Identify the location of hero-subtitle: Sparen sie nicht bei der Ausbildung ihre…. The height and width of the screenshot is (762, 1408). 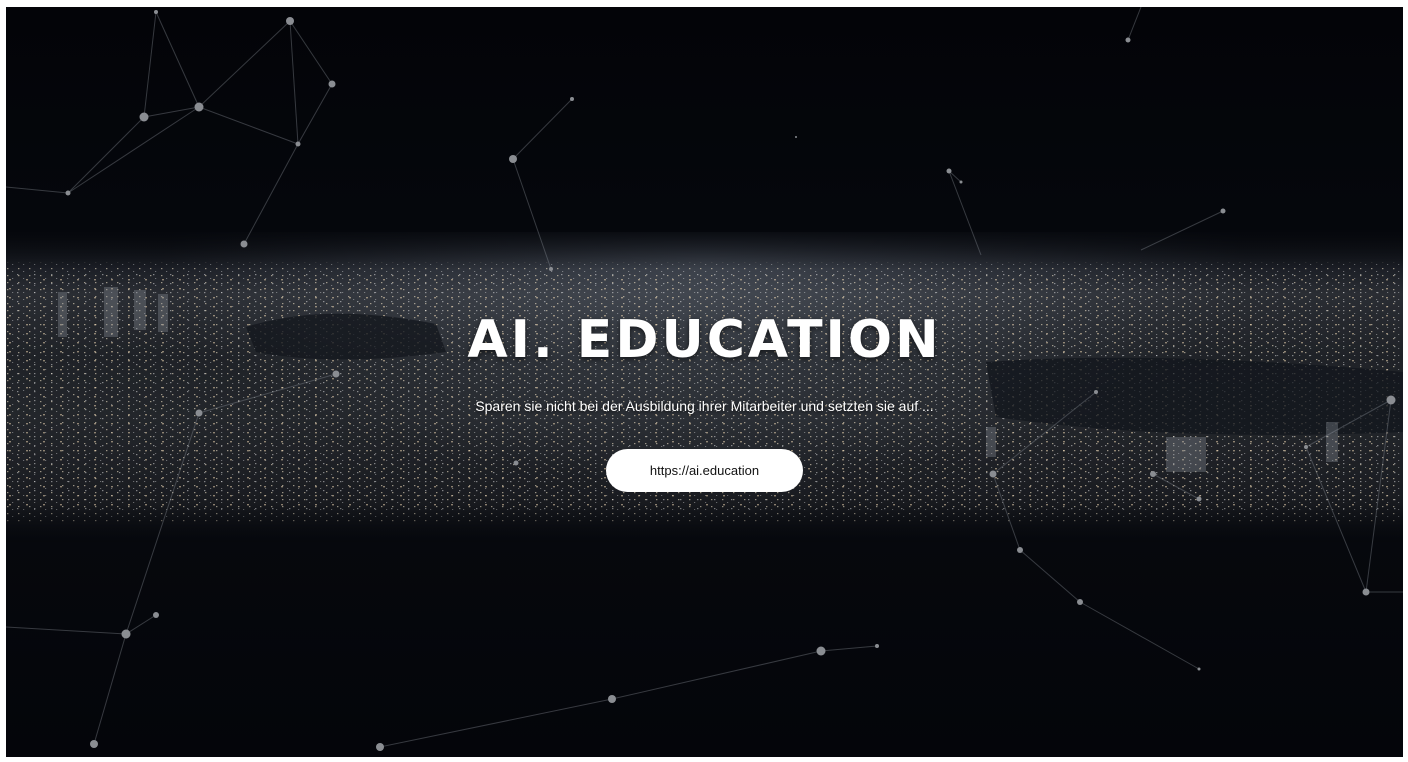
(704, 406).